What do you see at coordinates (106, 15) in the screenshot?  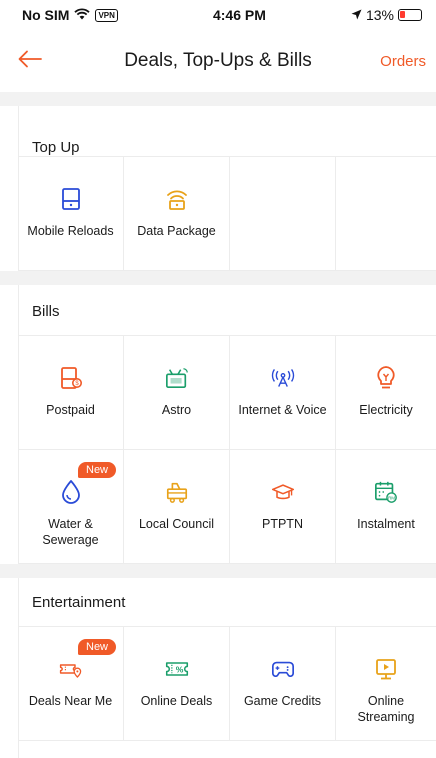 I see `vpn-badge: VPN` at bounding box center [106, 15].